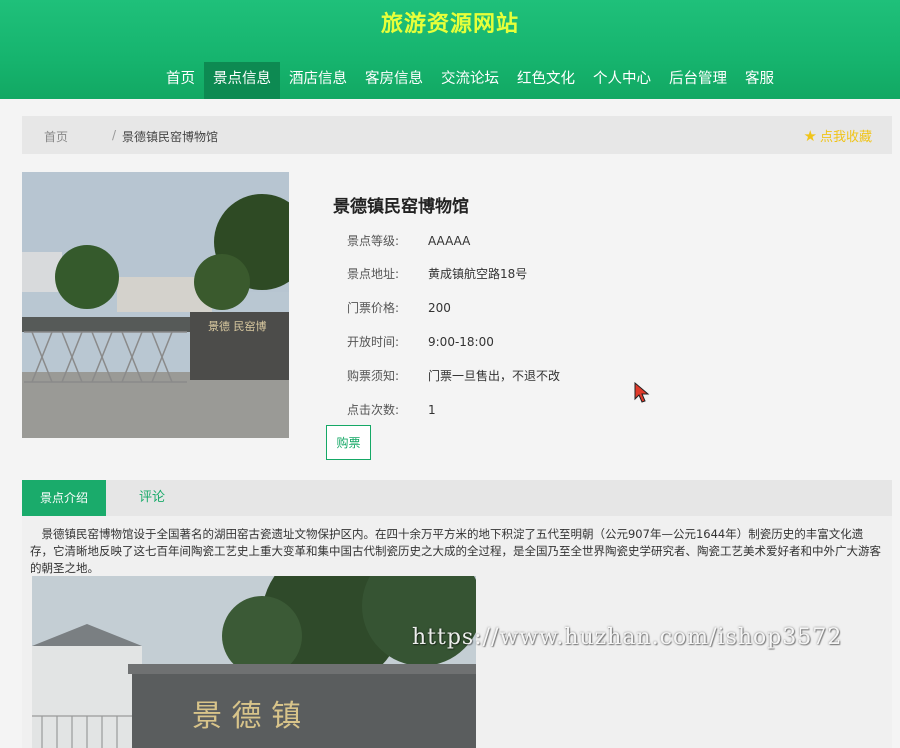 The width and height of the screenshot is (900, 748). What do you see at coordinates (373, 308) in the screenshot?
I see `field-label: 门票价格:` at bounding box center [373, 308].